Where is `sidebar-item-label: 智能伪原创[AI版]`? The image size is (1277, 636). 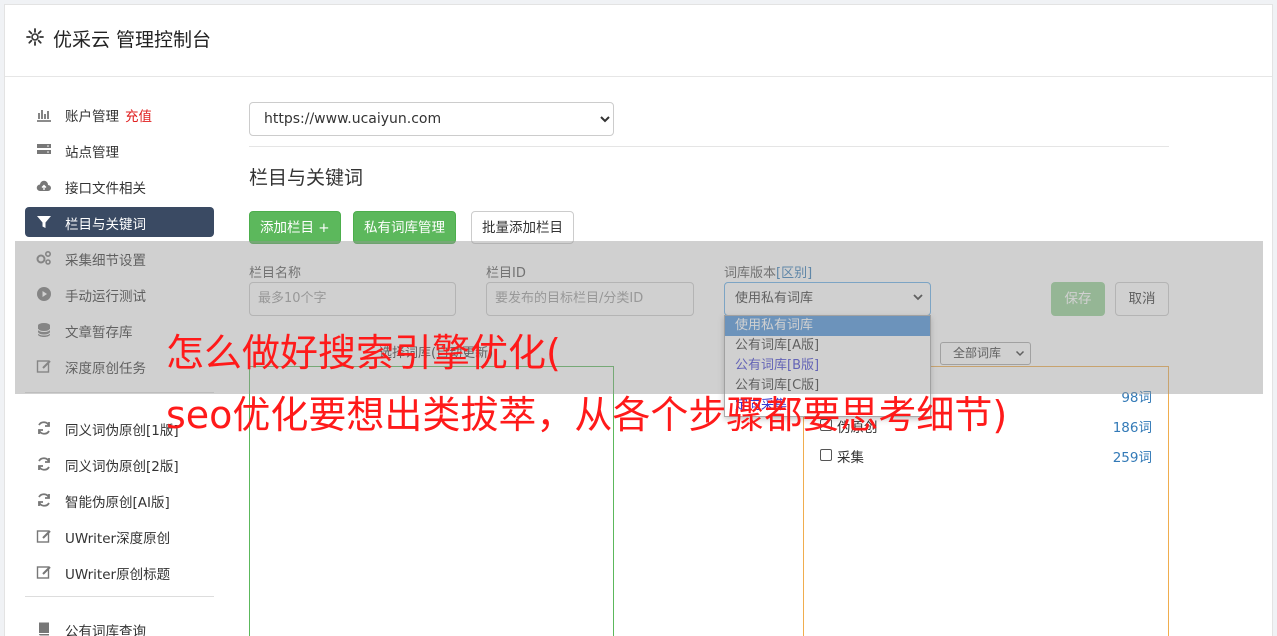 sidebar-item-label: 智能伪原创[AI版] is located at coordinates (117, 503).